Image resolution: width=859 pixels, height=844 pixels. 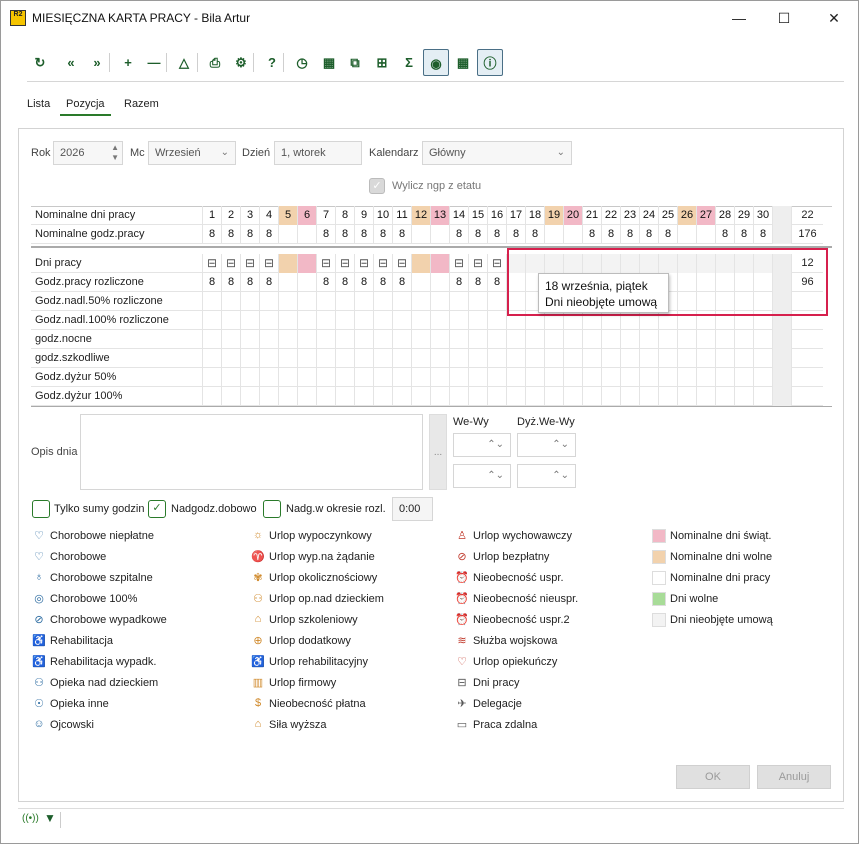 I want to click on dzien-input: 1, wtorek, so click(x=318, y=153).